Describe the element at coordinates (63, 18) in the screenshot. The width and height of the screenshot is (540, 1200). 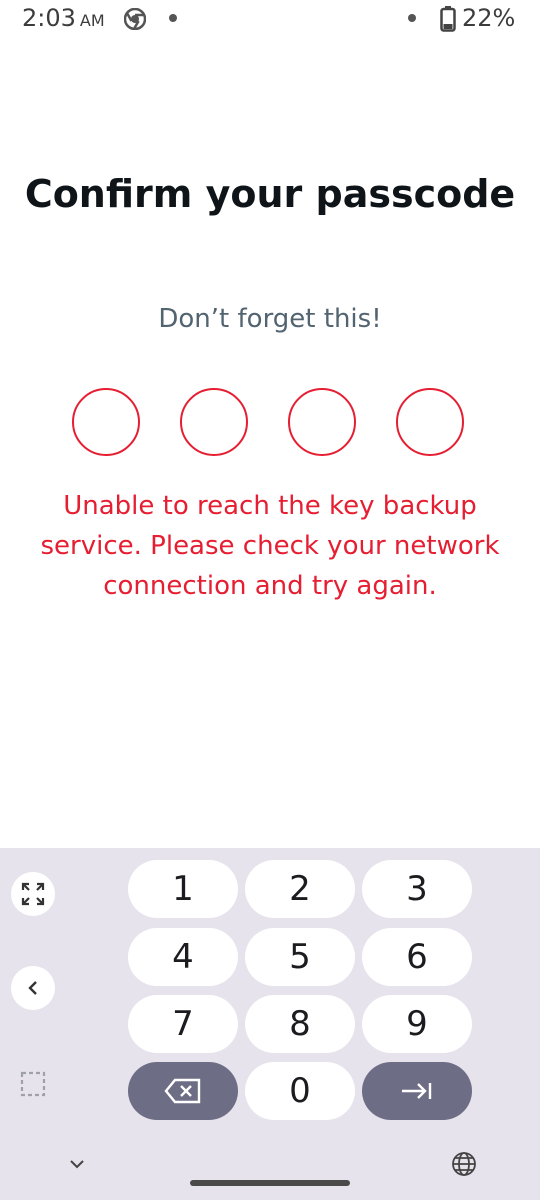
I see `status-time: 2:03 AM` at that location.